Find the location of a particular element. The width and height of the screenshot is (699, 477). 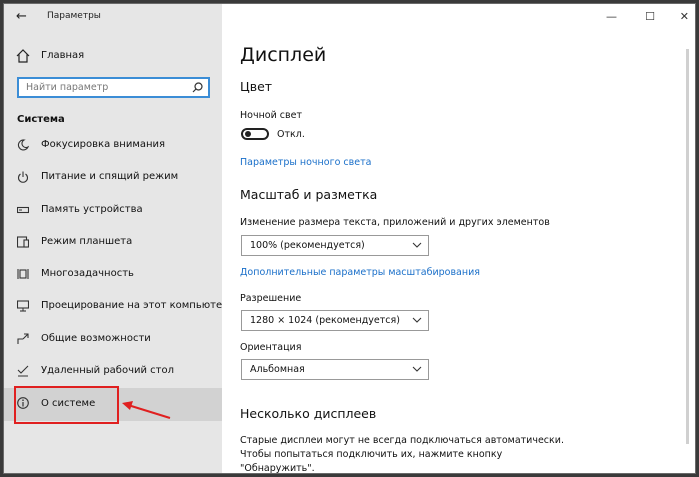

toggle-knob is located at coordinates (248, 134).